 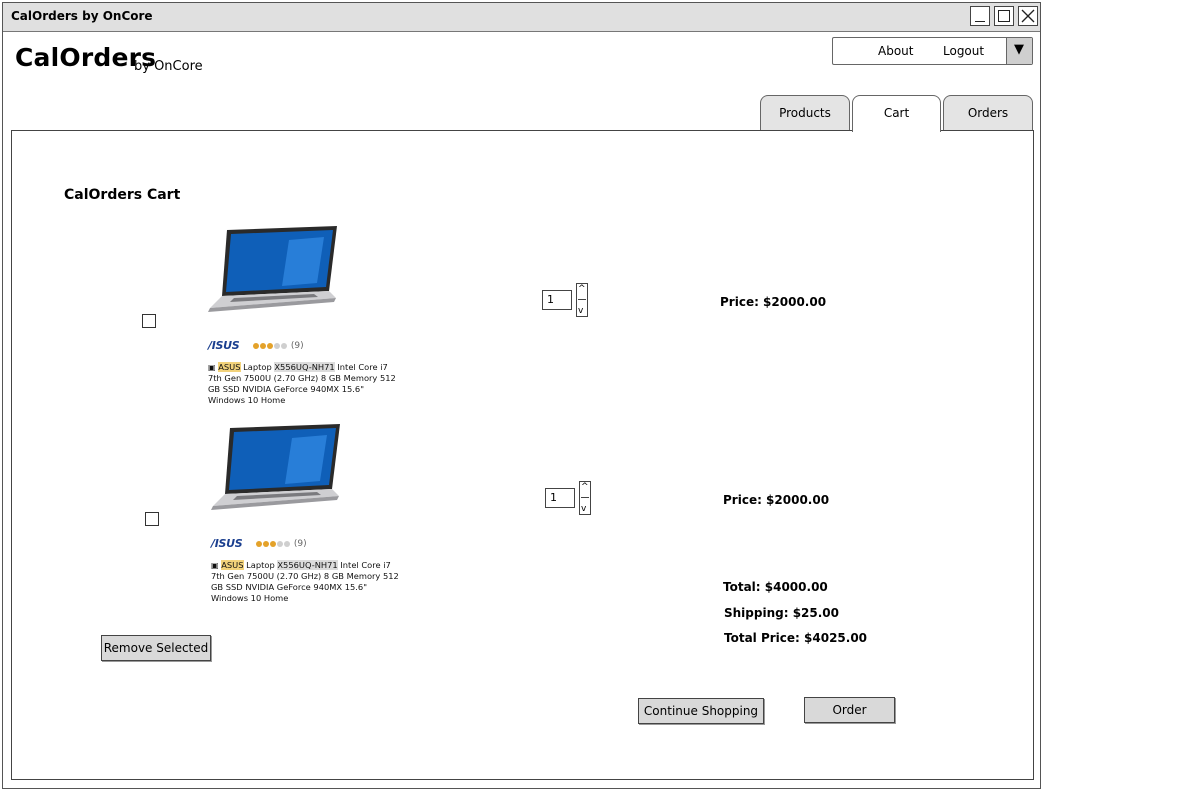 What do you see at coordinates (773, 302) in the screenshot?
I see `item-price-1: Price: $2000.00` at bounding box center [773, 302].